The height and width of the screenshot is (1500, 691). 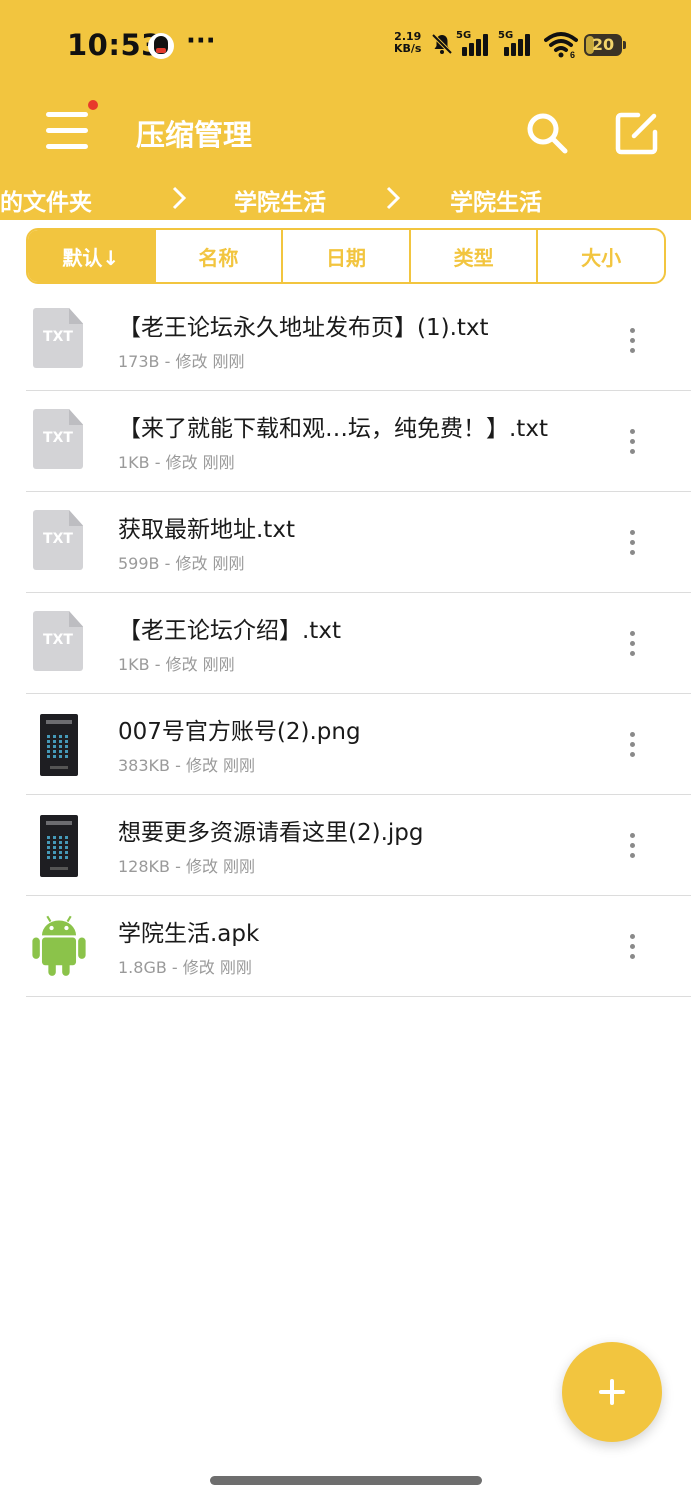 I want to click on breadcrumb-item: 的文件夹, so click(x=46, y=200).